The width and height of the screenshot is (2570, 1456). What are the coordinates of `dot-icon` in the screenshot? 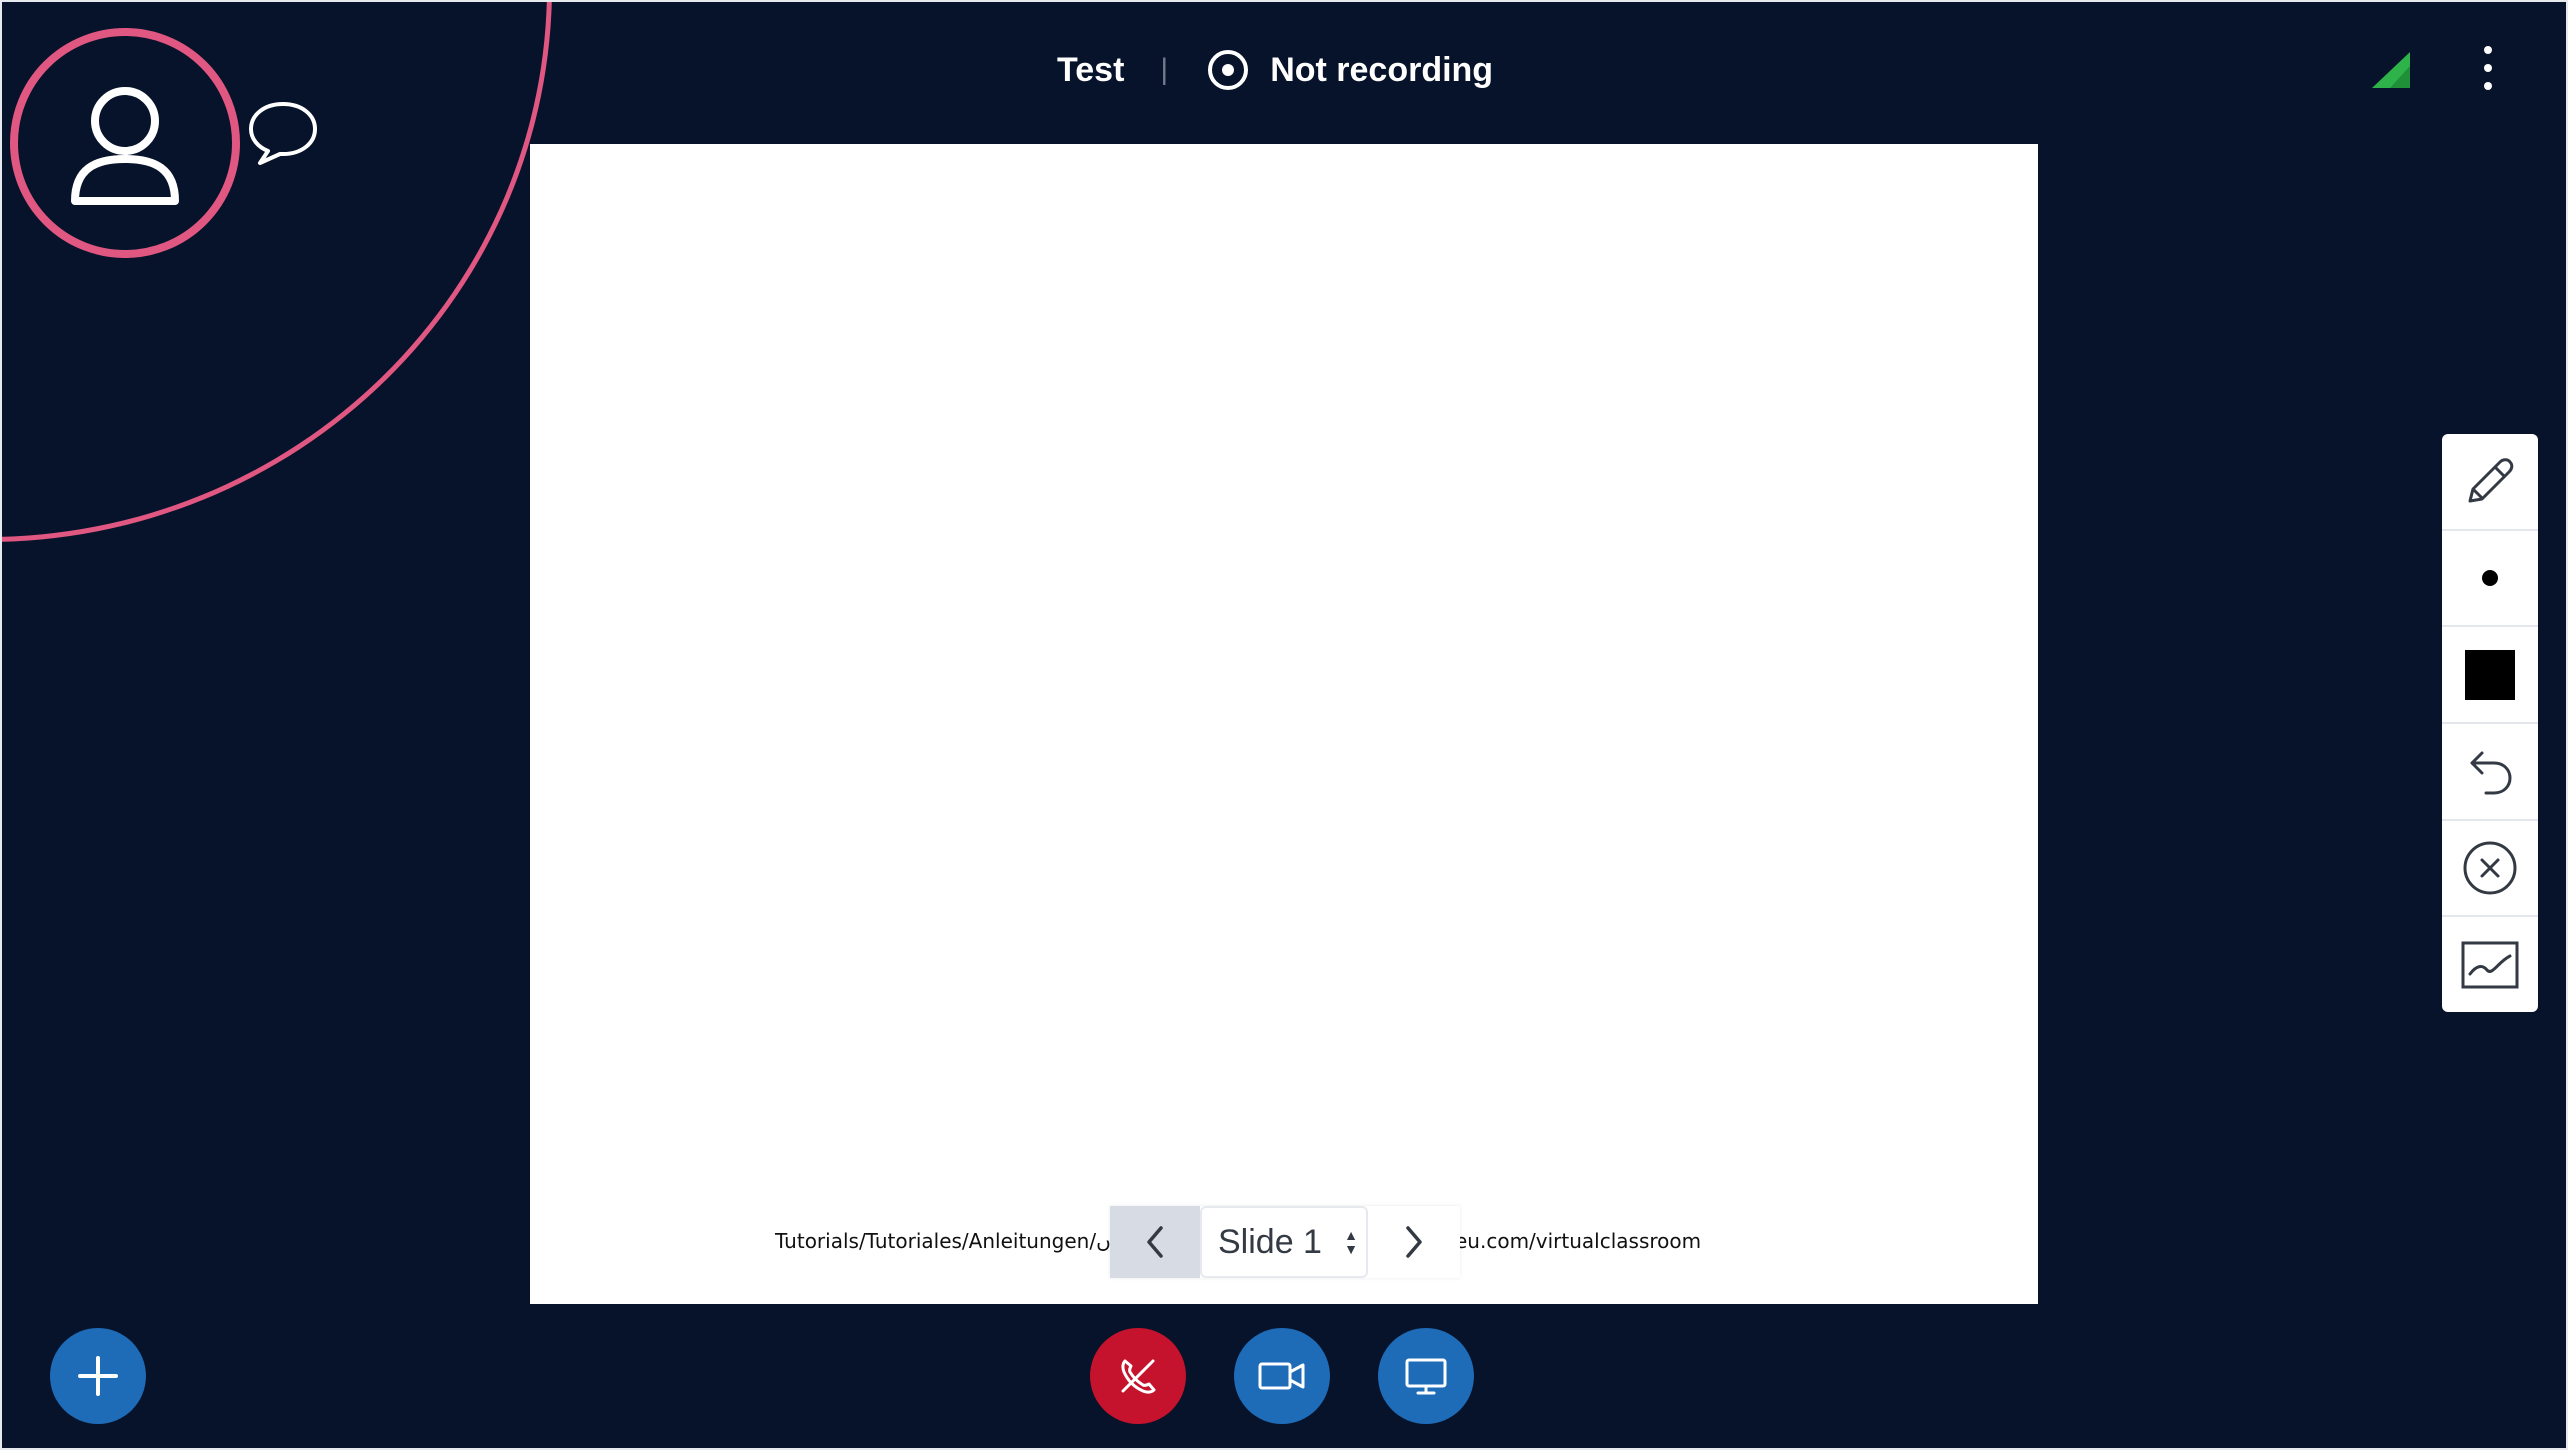 It's located at (2490, 578).